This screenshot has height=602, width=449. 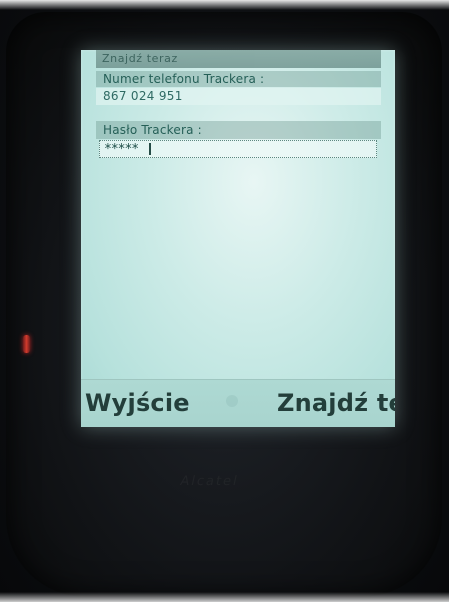 I want to click on softkey-bar: Wyjście Znajdź te, so click(x=238, y=403).